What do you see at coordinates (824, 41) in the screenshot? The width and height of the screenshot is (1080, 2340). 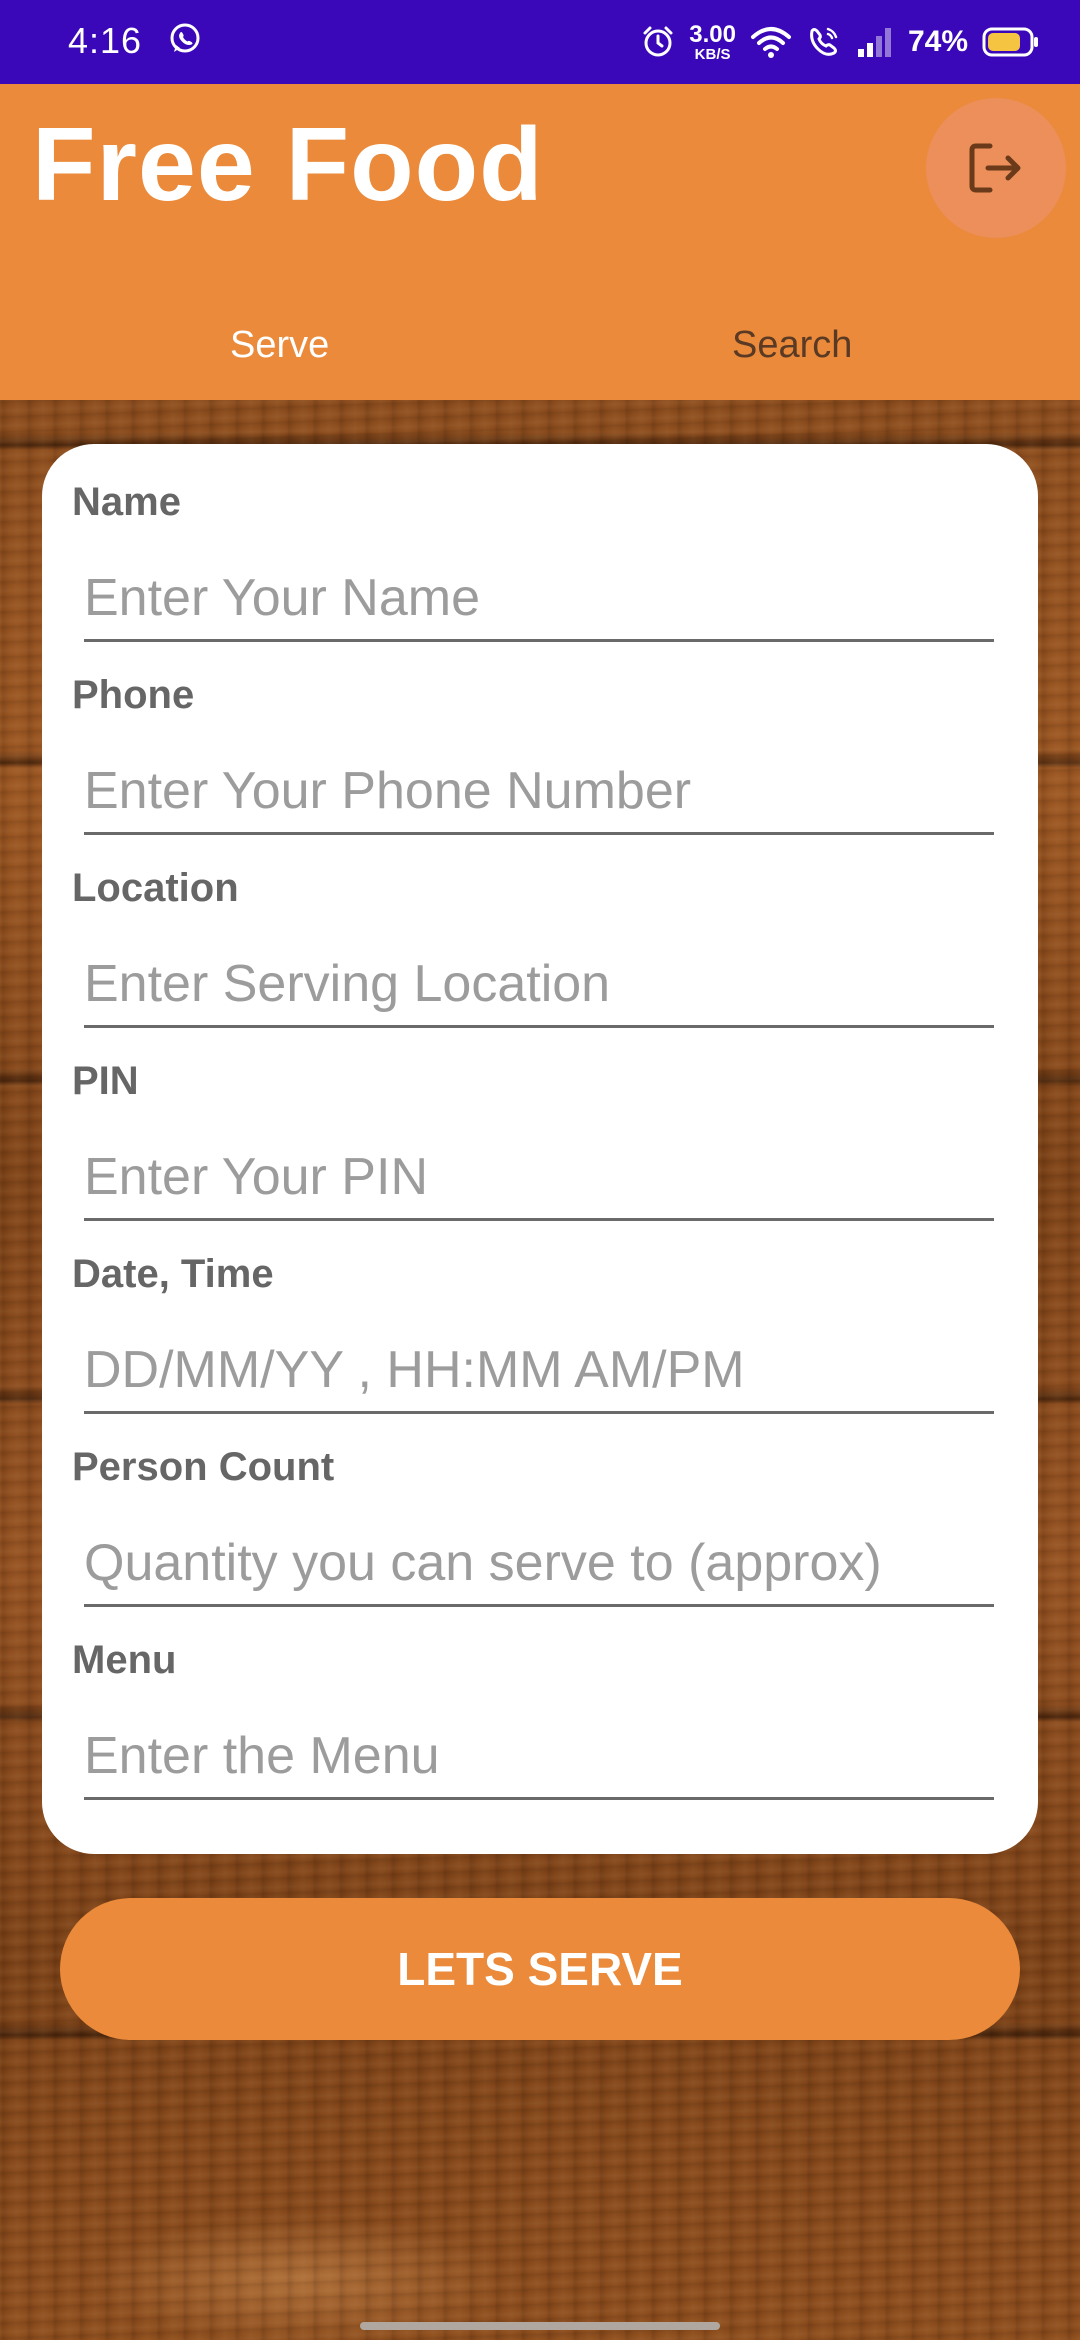 I see `wifi-calling-icon` at bounding box center [824, 41].